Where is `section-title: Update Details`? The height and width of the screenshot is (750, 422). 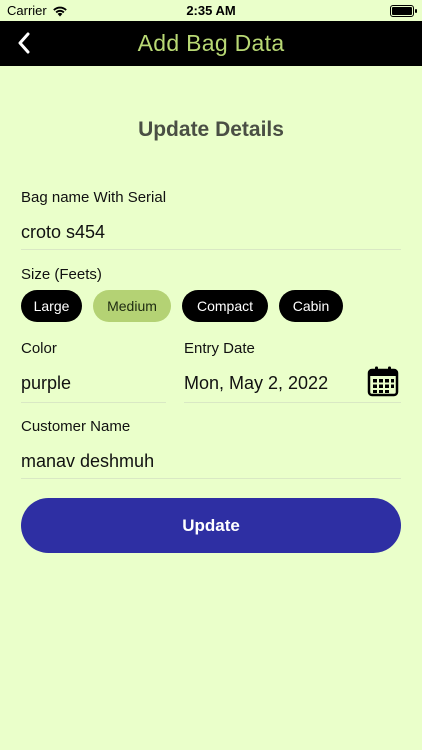
section-title: Update Details is located at coordinates (211, 129).